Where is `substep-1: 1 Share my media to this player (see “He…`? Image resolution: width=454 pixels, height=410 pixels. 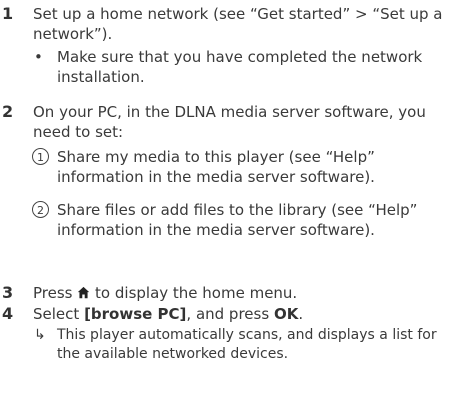 substep-1: 1 Share my media to this player (see “He… is located at coordinates (227, 167).